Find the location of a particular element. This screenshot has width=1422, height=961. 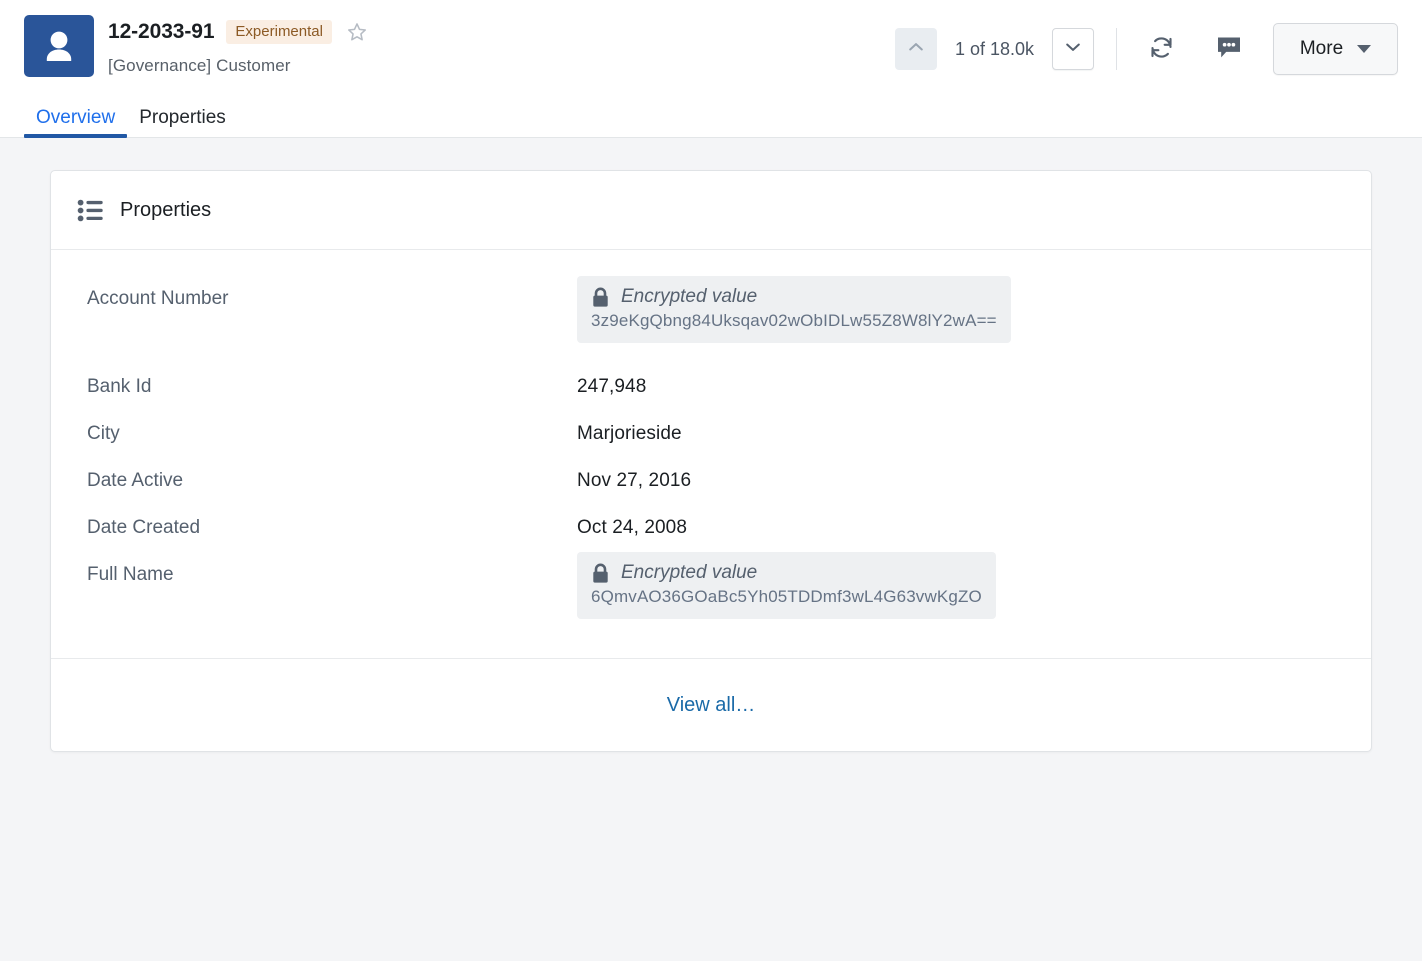

property-value: Nov 27, 2016 is located at coordinates (634, 480).